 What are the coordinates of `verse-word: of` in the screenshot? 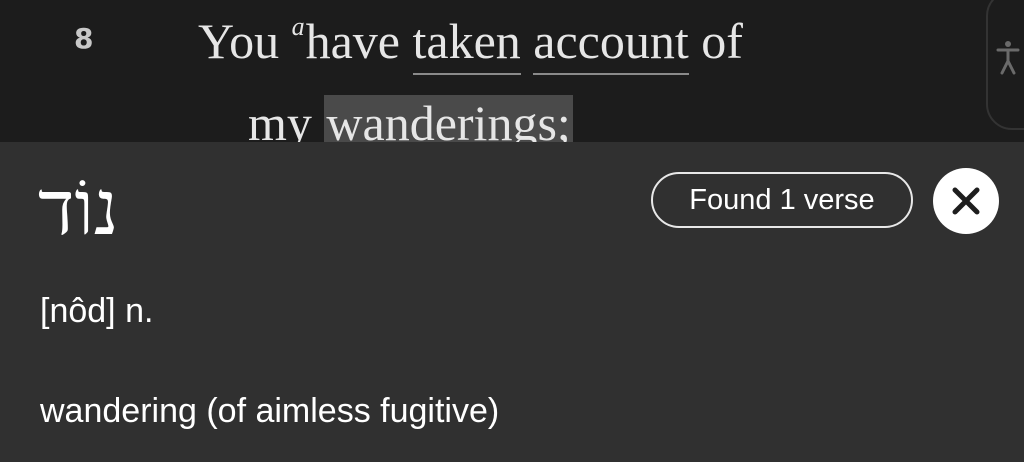 It's located at (722, 41).